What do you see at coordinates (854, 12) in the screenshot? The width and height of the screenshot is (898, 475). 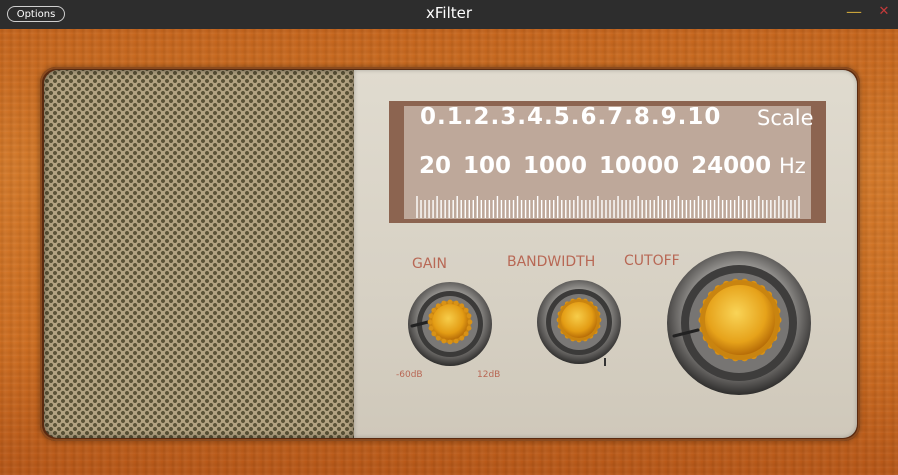 I see `minimize-icon: —` at bounding box center [854, 12].